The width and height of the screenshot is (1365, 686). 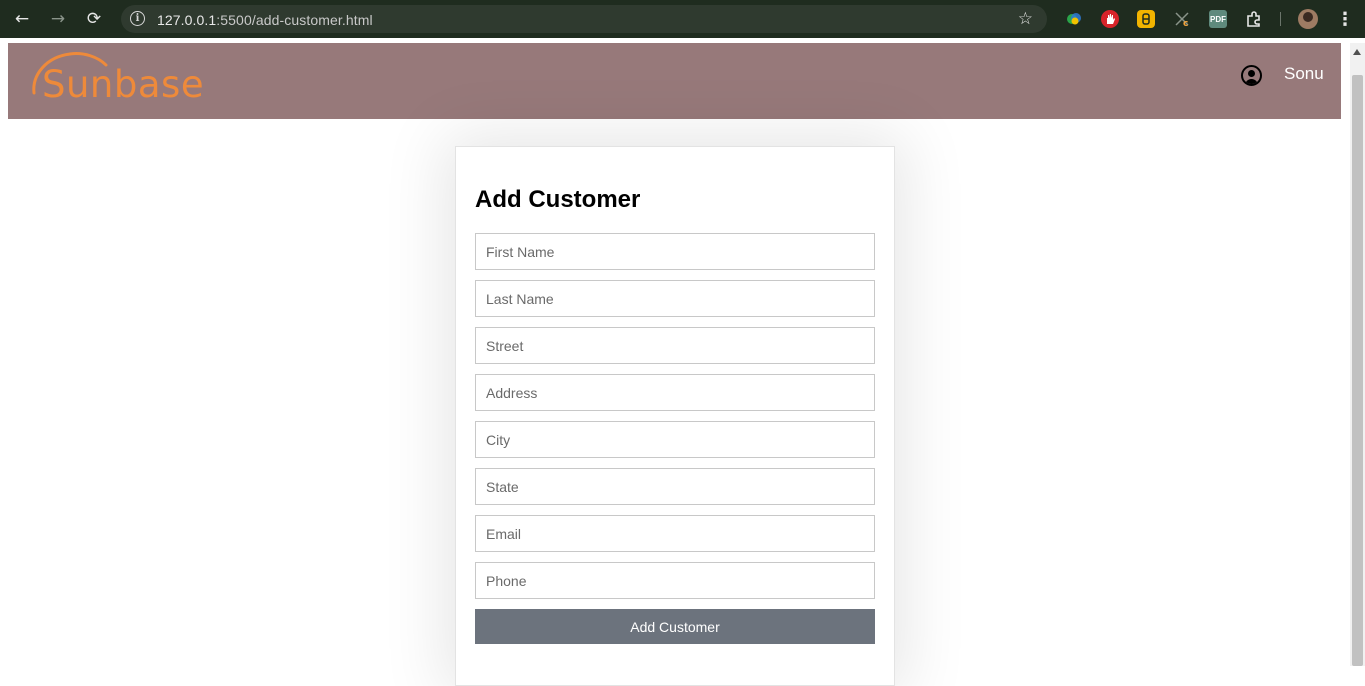 I want to click on site-header: Sunbase Sonu, so click(x=674, y=81).